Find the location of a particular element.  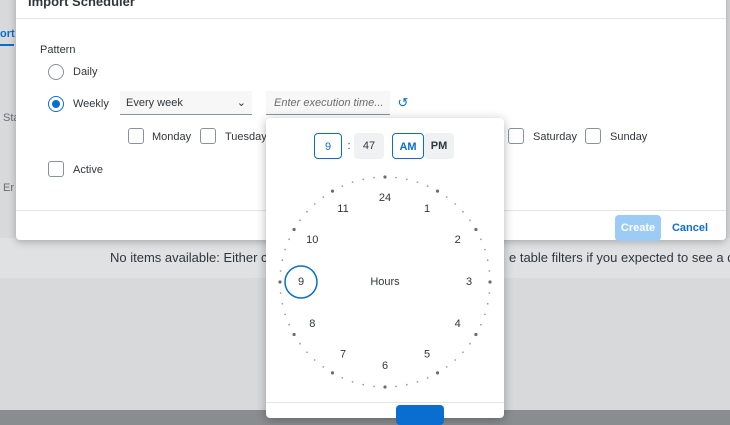

tuesday-label: Tuesday is located at coordinates (246, 137).